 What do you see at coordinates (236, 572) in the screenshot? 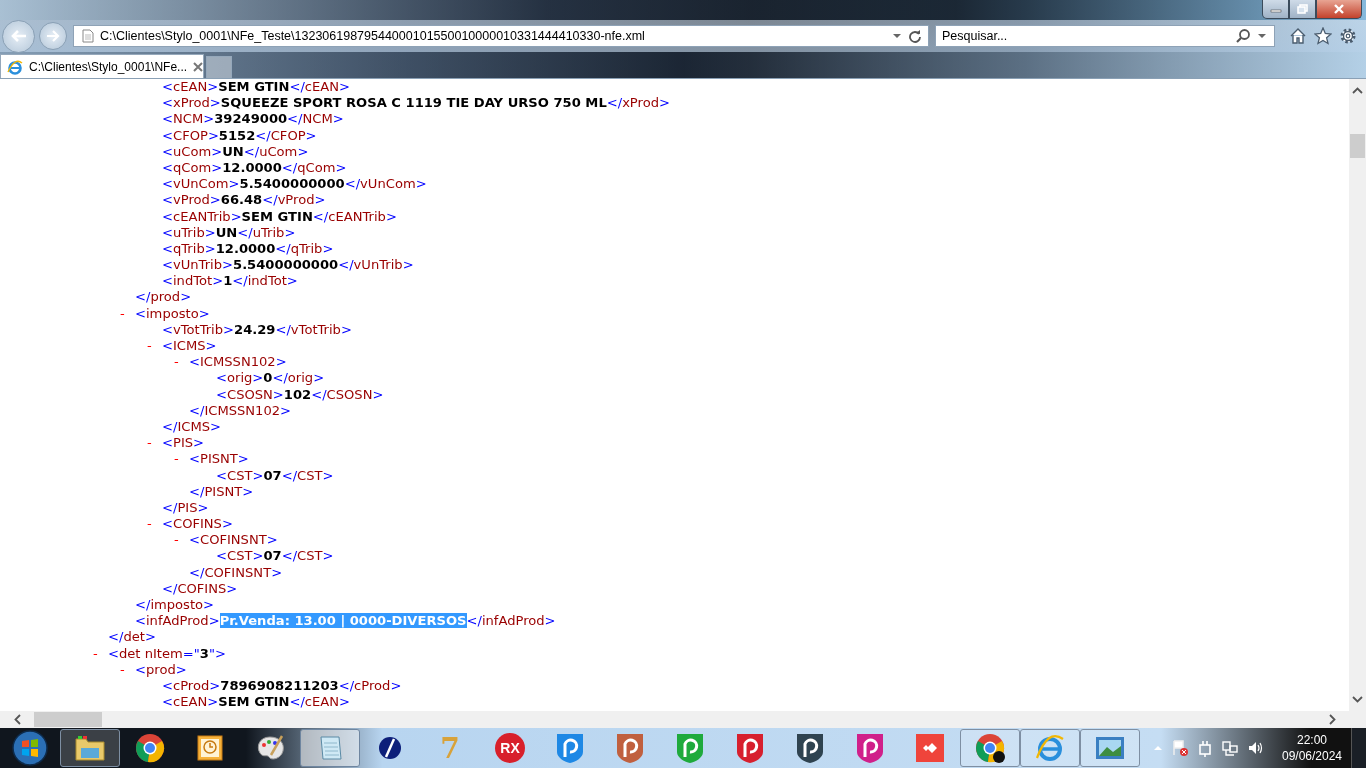
I see `xml-line: </COFINSNT>` at bounding box center [236, 572].